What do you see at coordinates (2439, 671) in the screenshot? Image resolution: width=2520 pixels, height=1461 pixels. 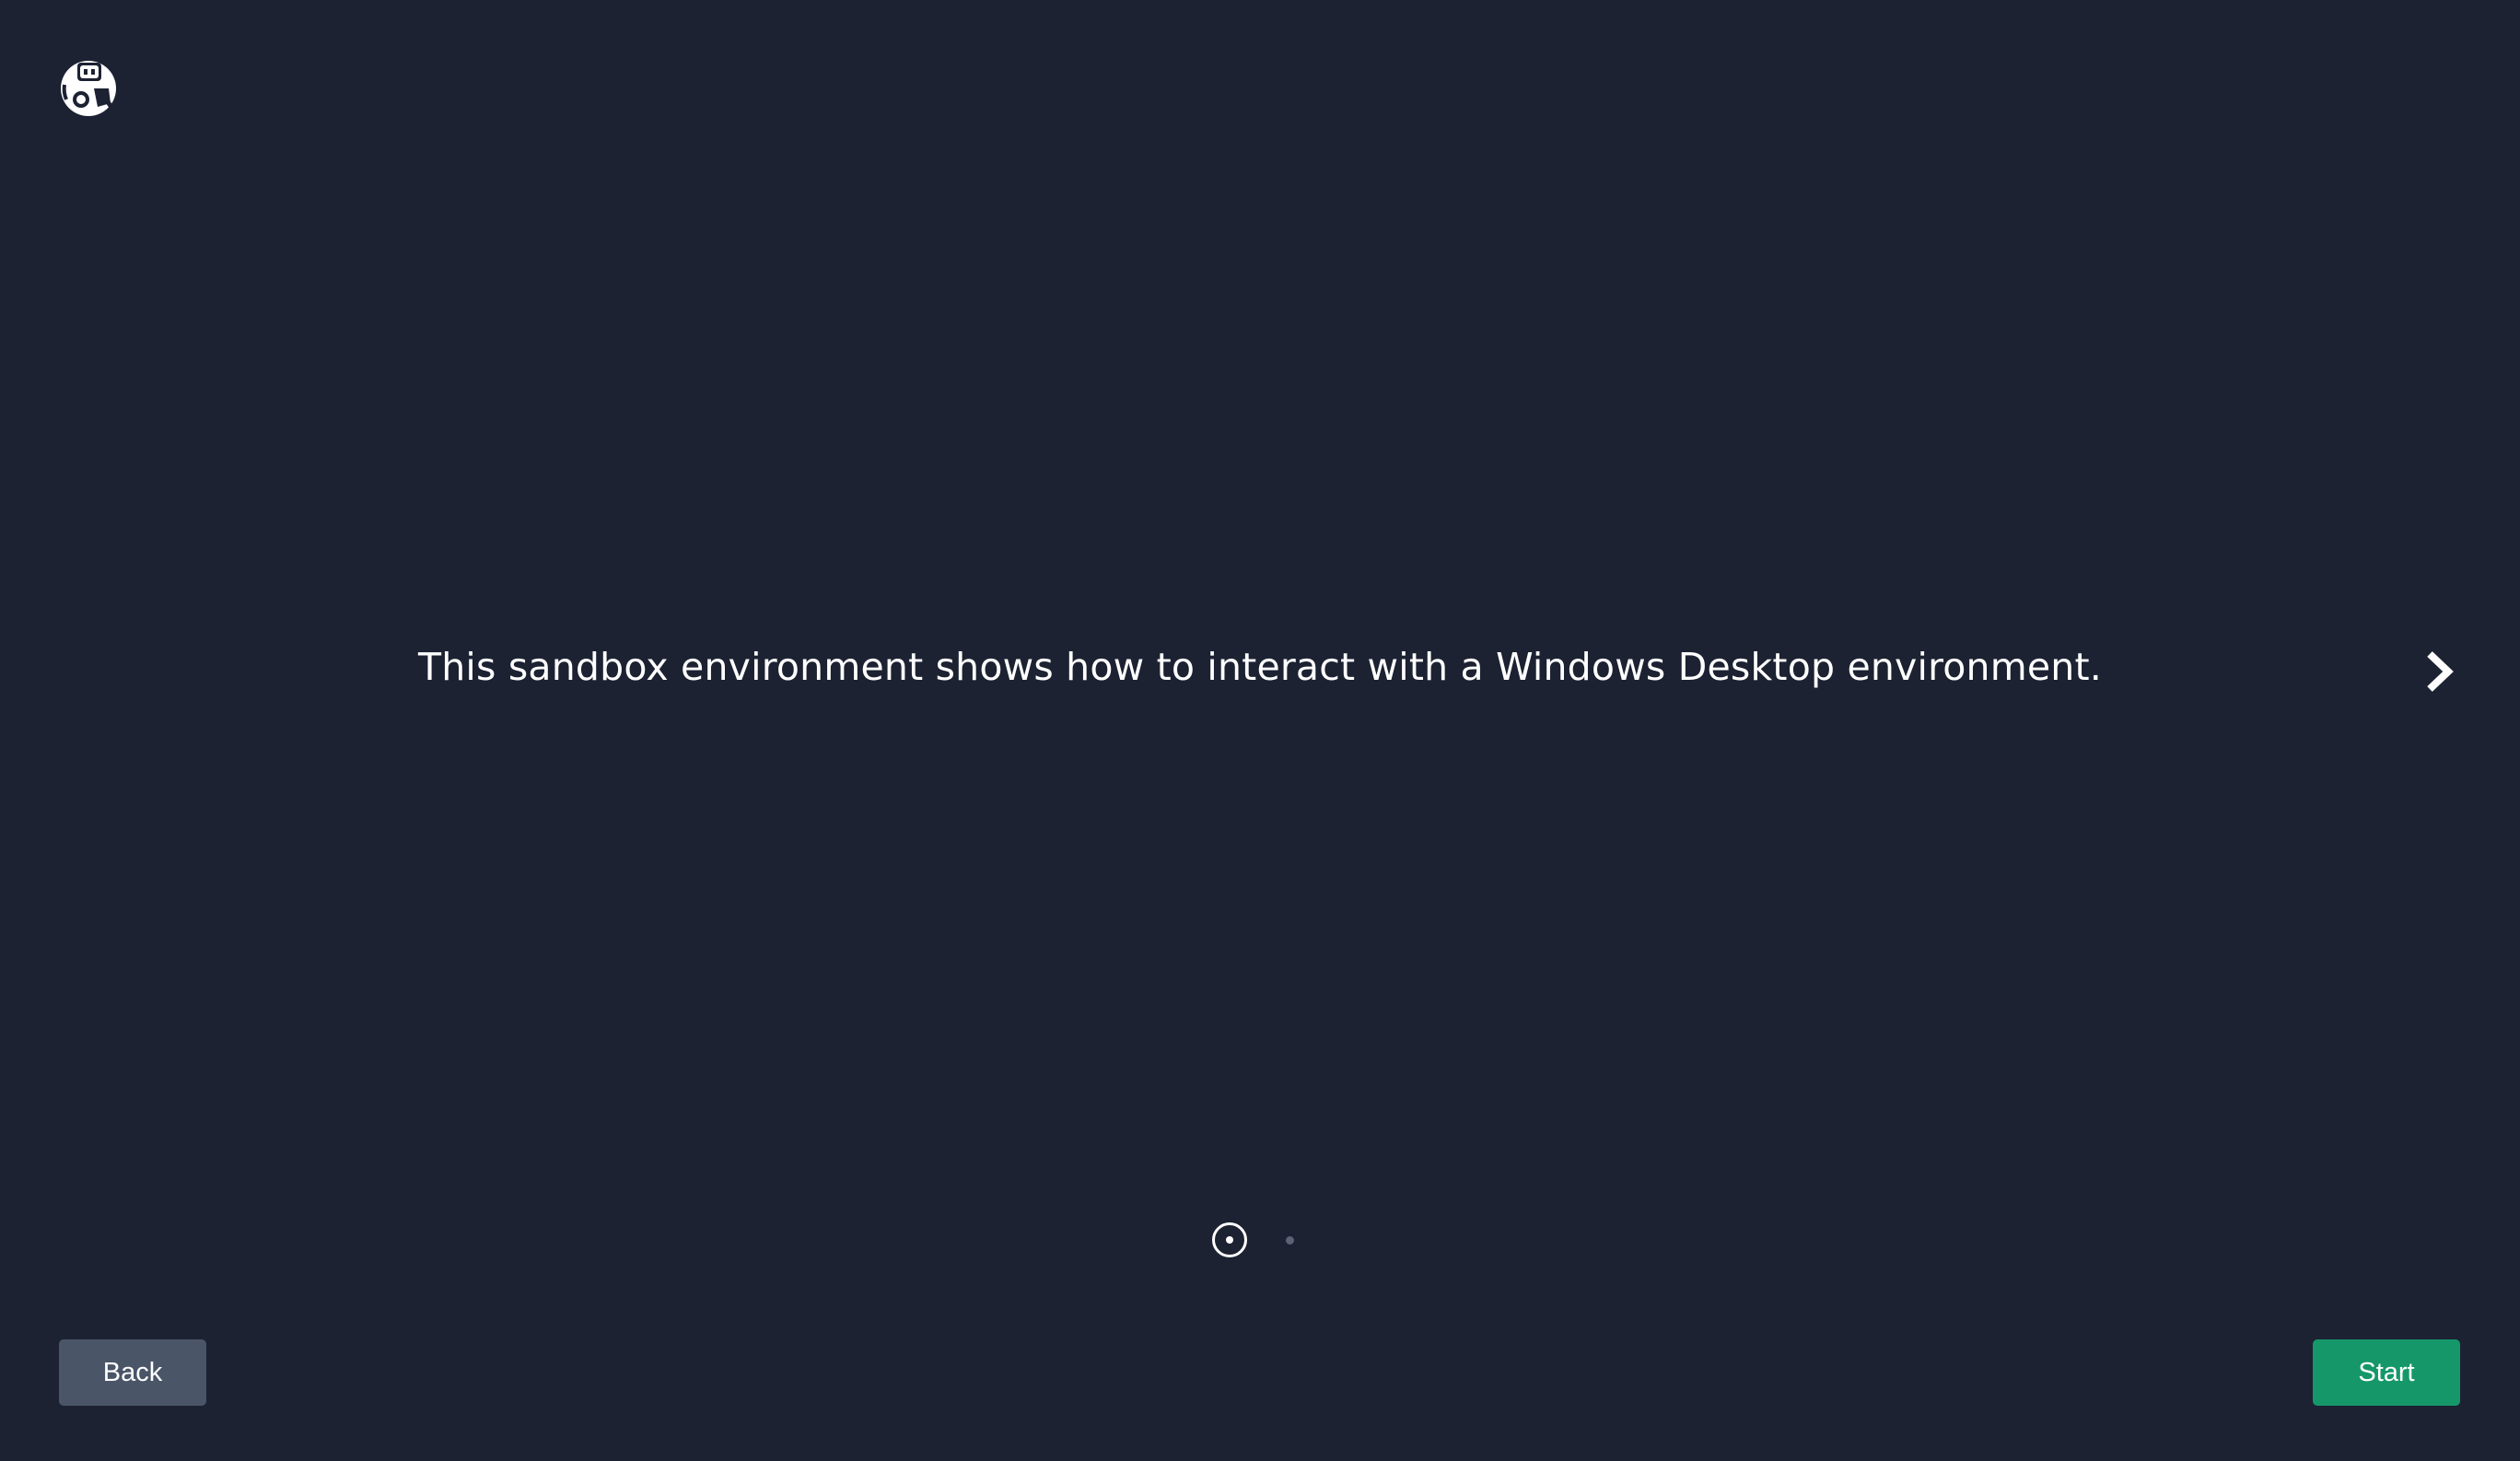 I see `chevron-right-icon` at bounding box center [2439, 671].